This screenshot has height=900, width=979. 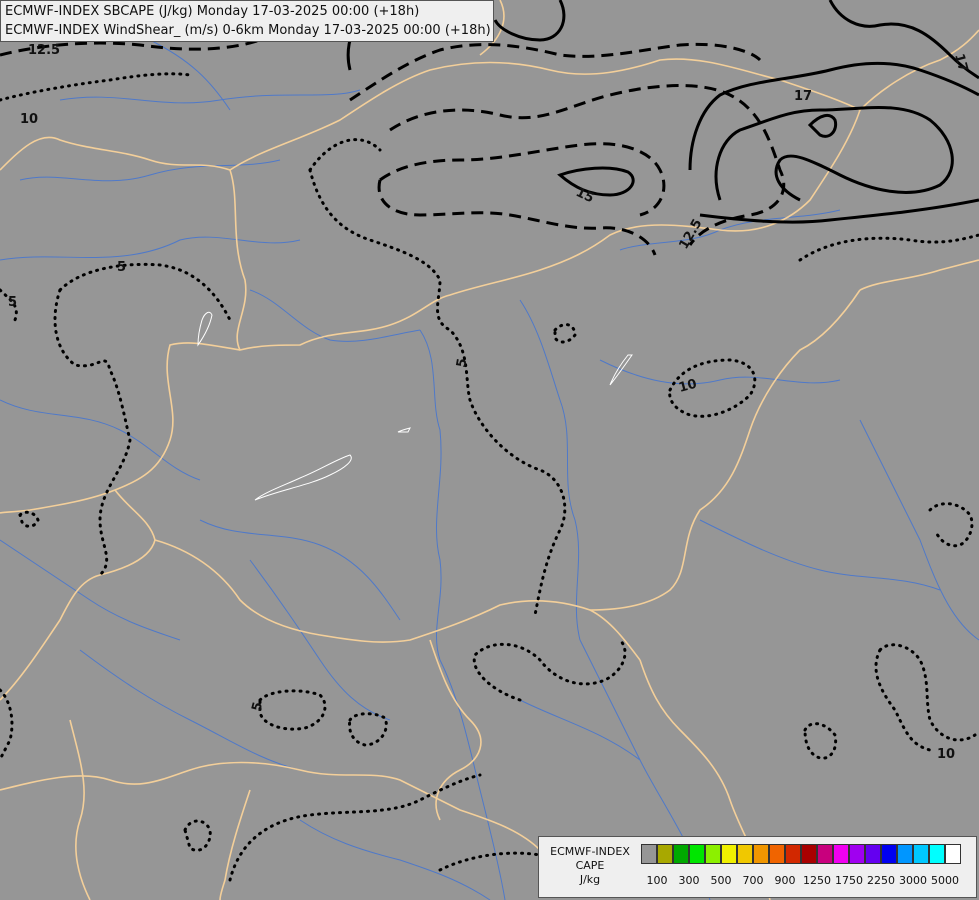 What do you see at coordinates (785, 880) in the screenshot?
I see `legend-tick-label: 900` at bounding box center [785, 880].